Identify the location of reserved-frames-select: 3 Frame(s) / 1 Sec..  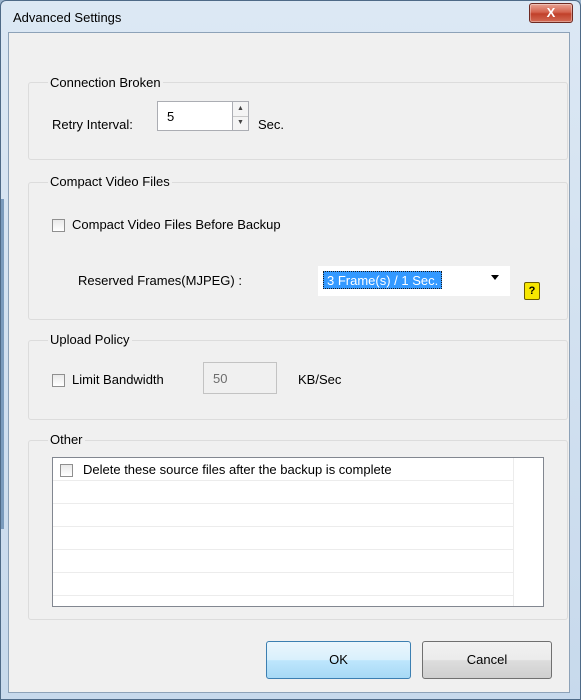
(414, 281).